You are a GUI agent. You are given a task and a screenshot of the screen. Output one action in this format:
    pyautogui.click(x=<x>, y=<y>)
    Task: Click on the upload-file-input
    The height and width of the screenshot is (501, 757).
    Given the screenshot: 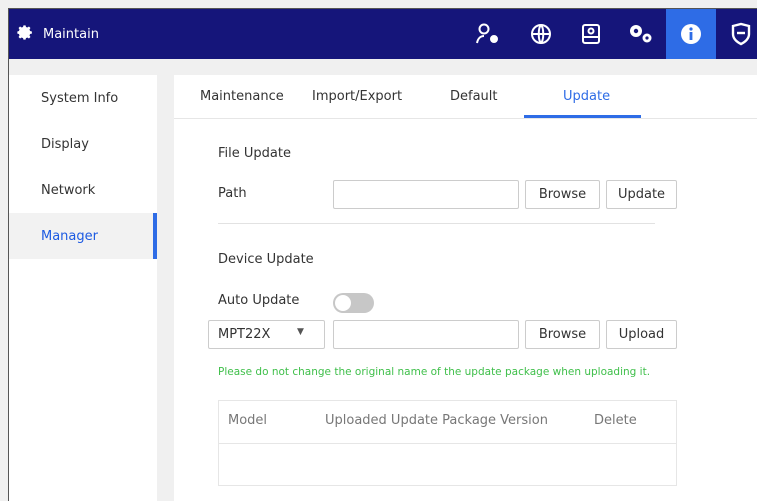 What is the action you would take?
    pyautogui.click(x=426, y=334)
    